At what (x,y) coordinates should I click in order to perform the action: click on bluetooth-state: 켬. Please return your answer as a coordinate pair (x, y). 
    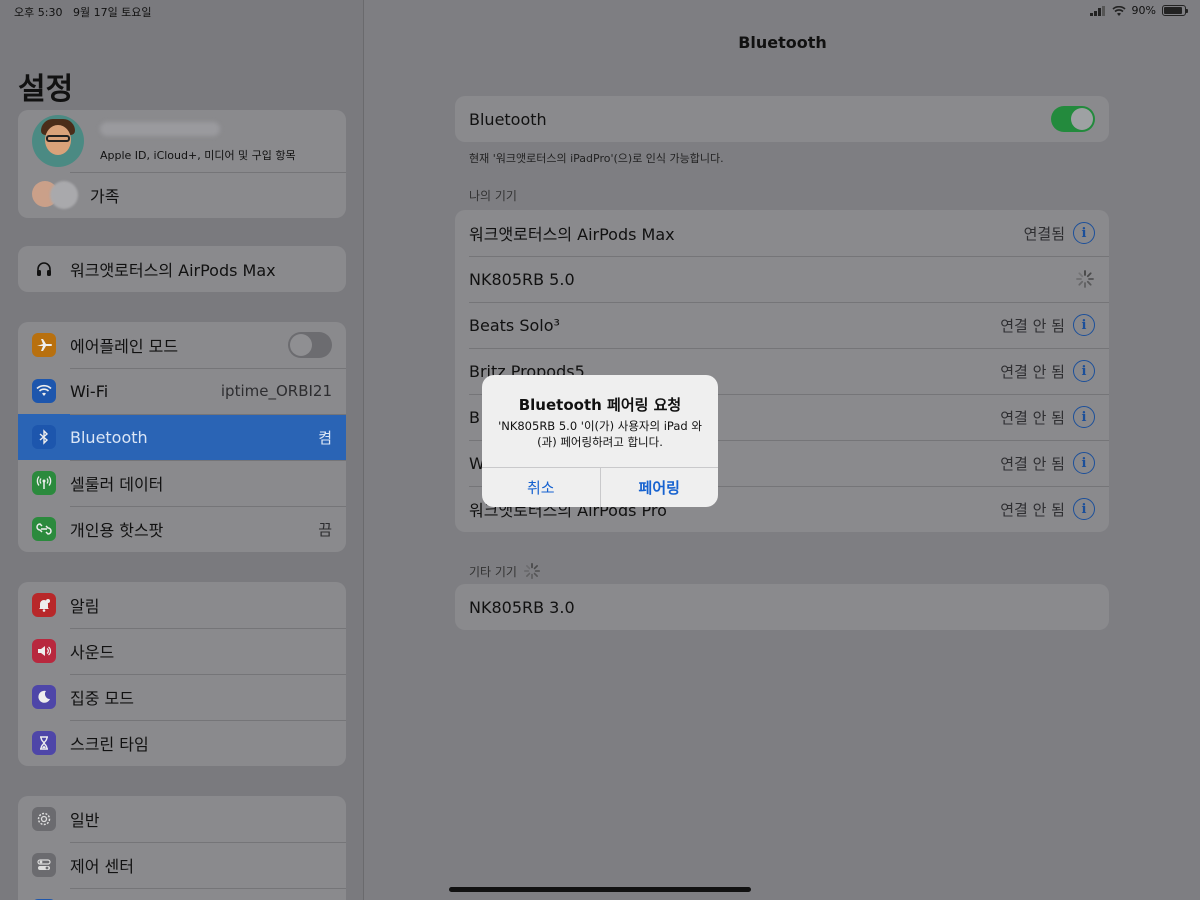
    Looking at the image, I should click on (325, 437).